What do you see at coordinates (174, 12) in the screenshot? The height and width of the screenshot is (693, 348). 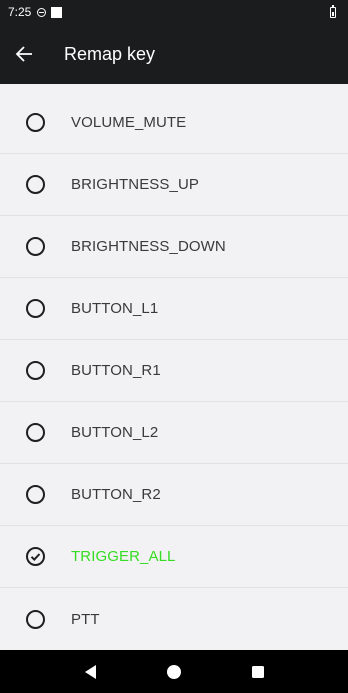 I see `status-bar: 7:25` at bounding box center [174, 12].